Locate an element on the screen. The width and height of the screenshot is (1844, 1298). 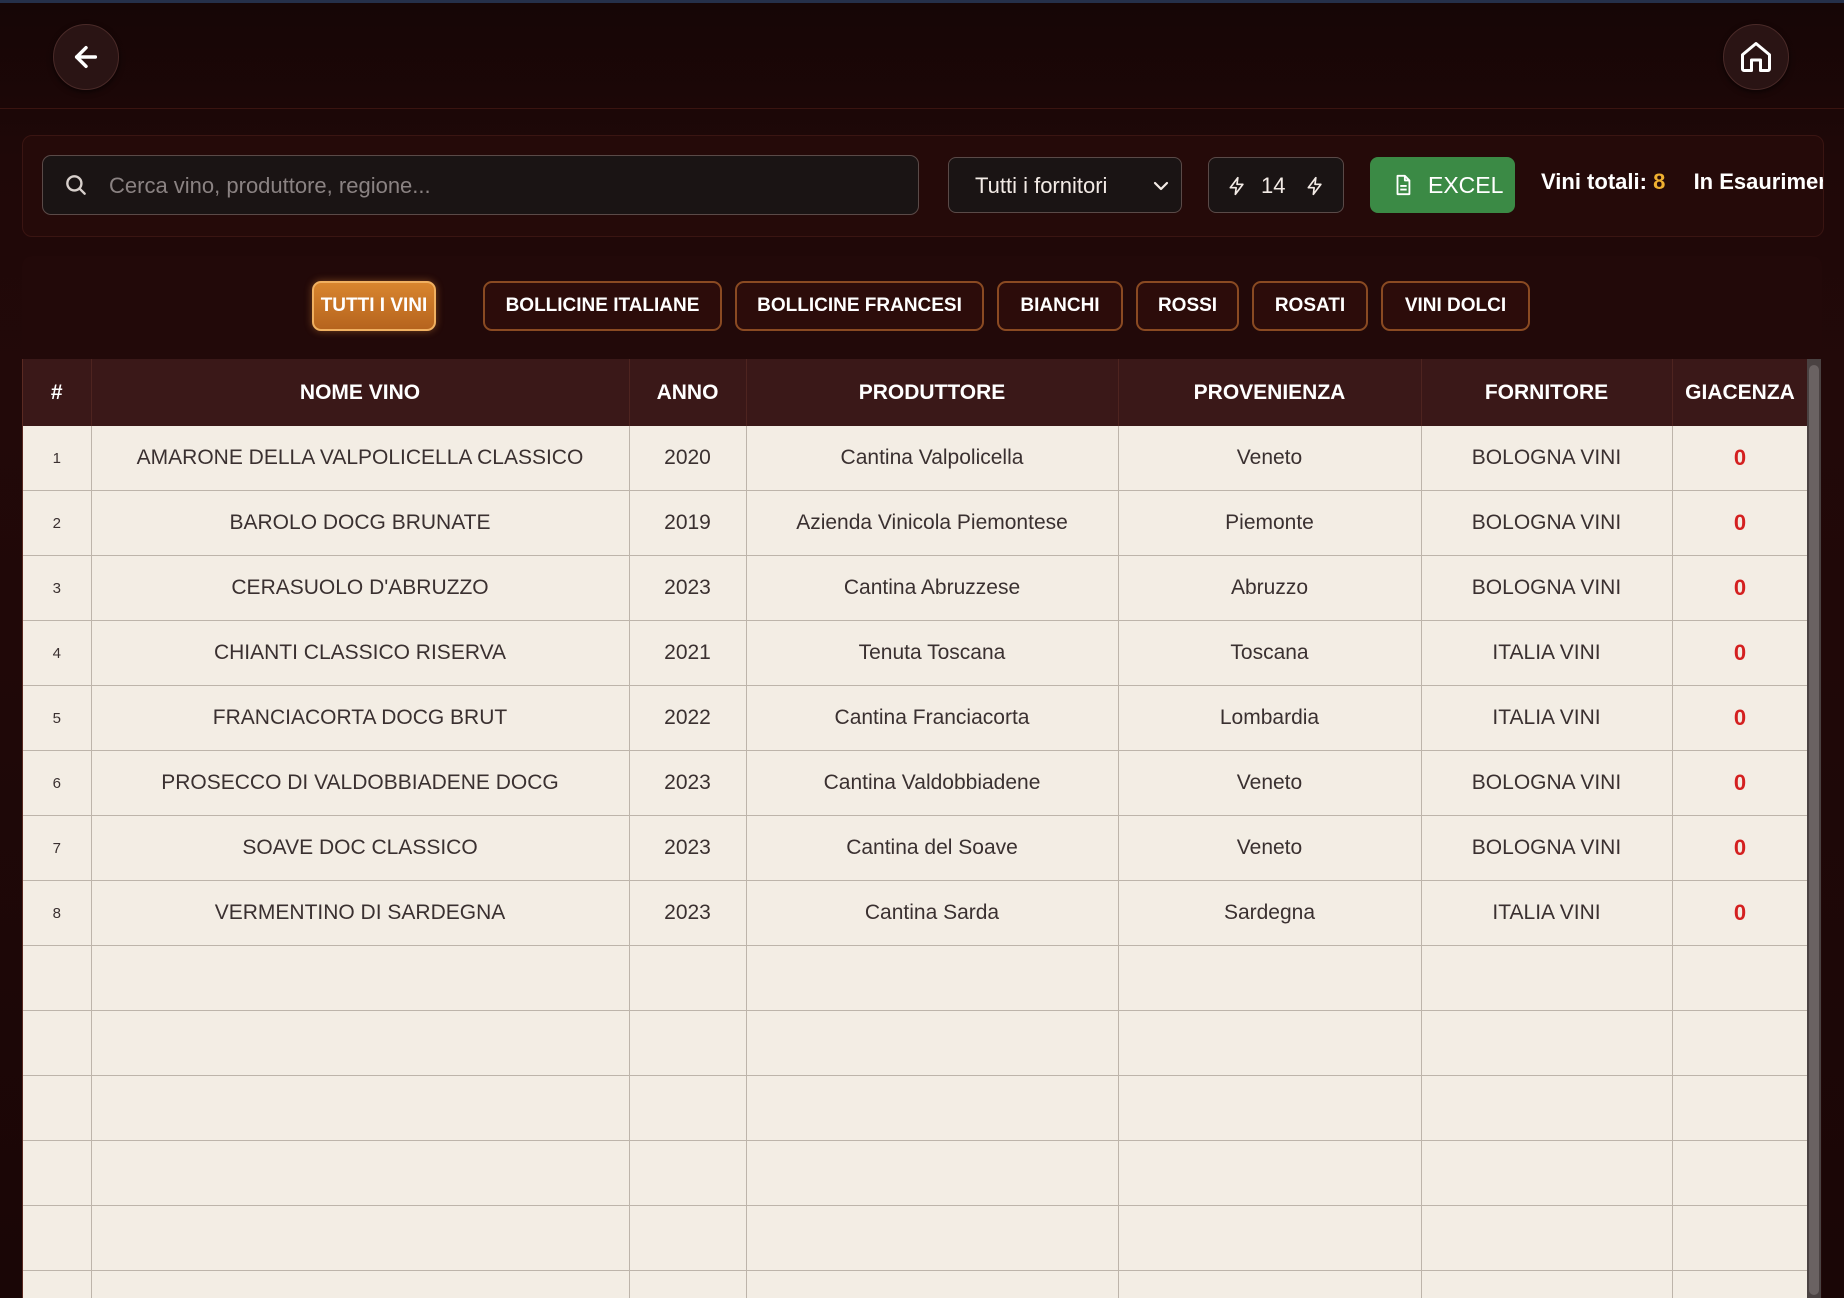
category-tab-bollicine-francesi: BOLLICINE FRANCESI is located at coordinates (859, 306).